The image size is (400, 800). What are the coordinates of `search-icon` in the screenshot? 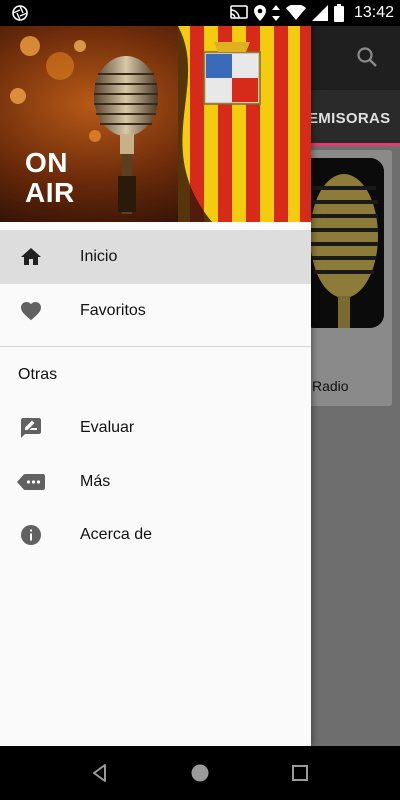 It's located at (367, 57).